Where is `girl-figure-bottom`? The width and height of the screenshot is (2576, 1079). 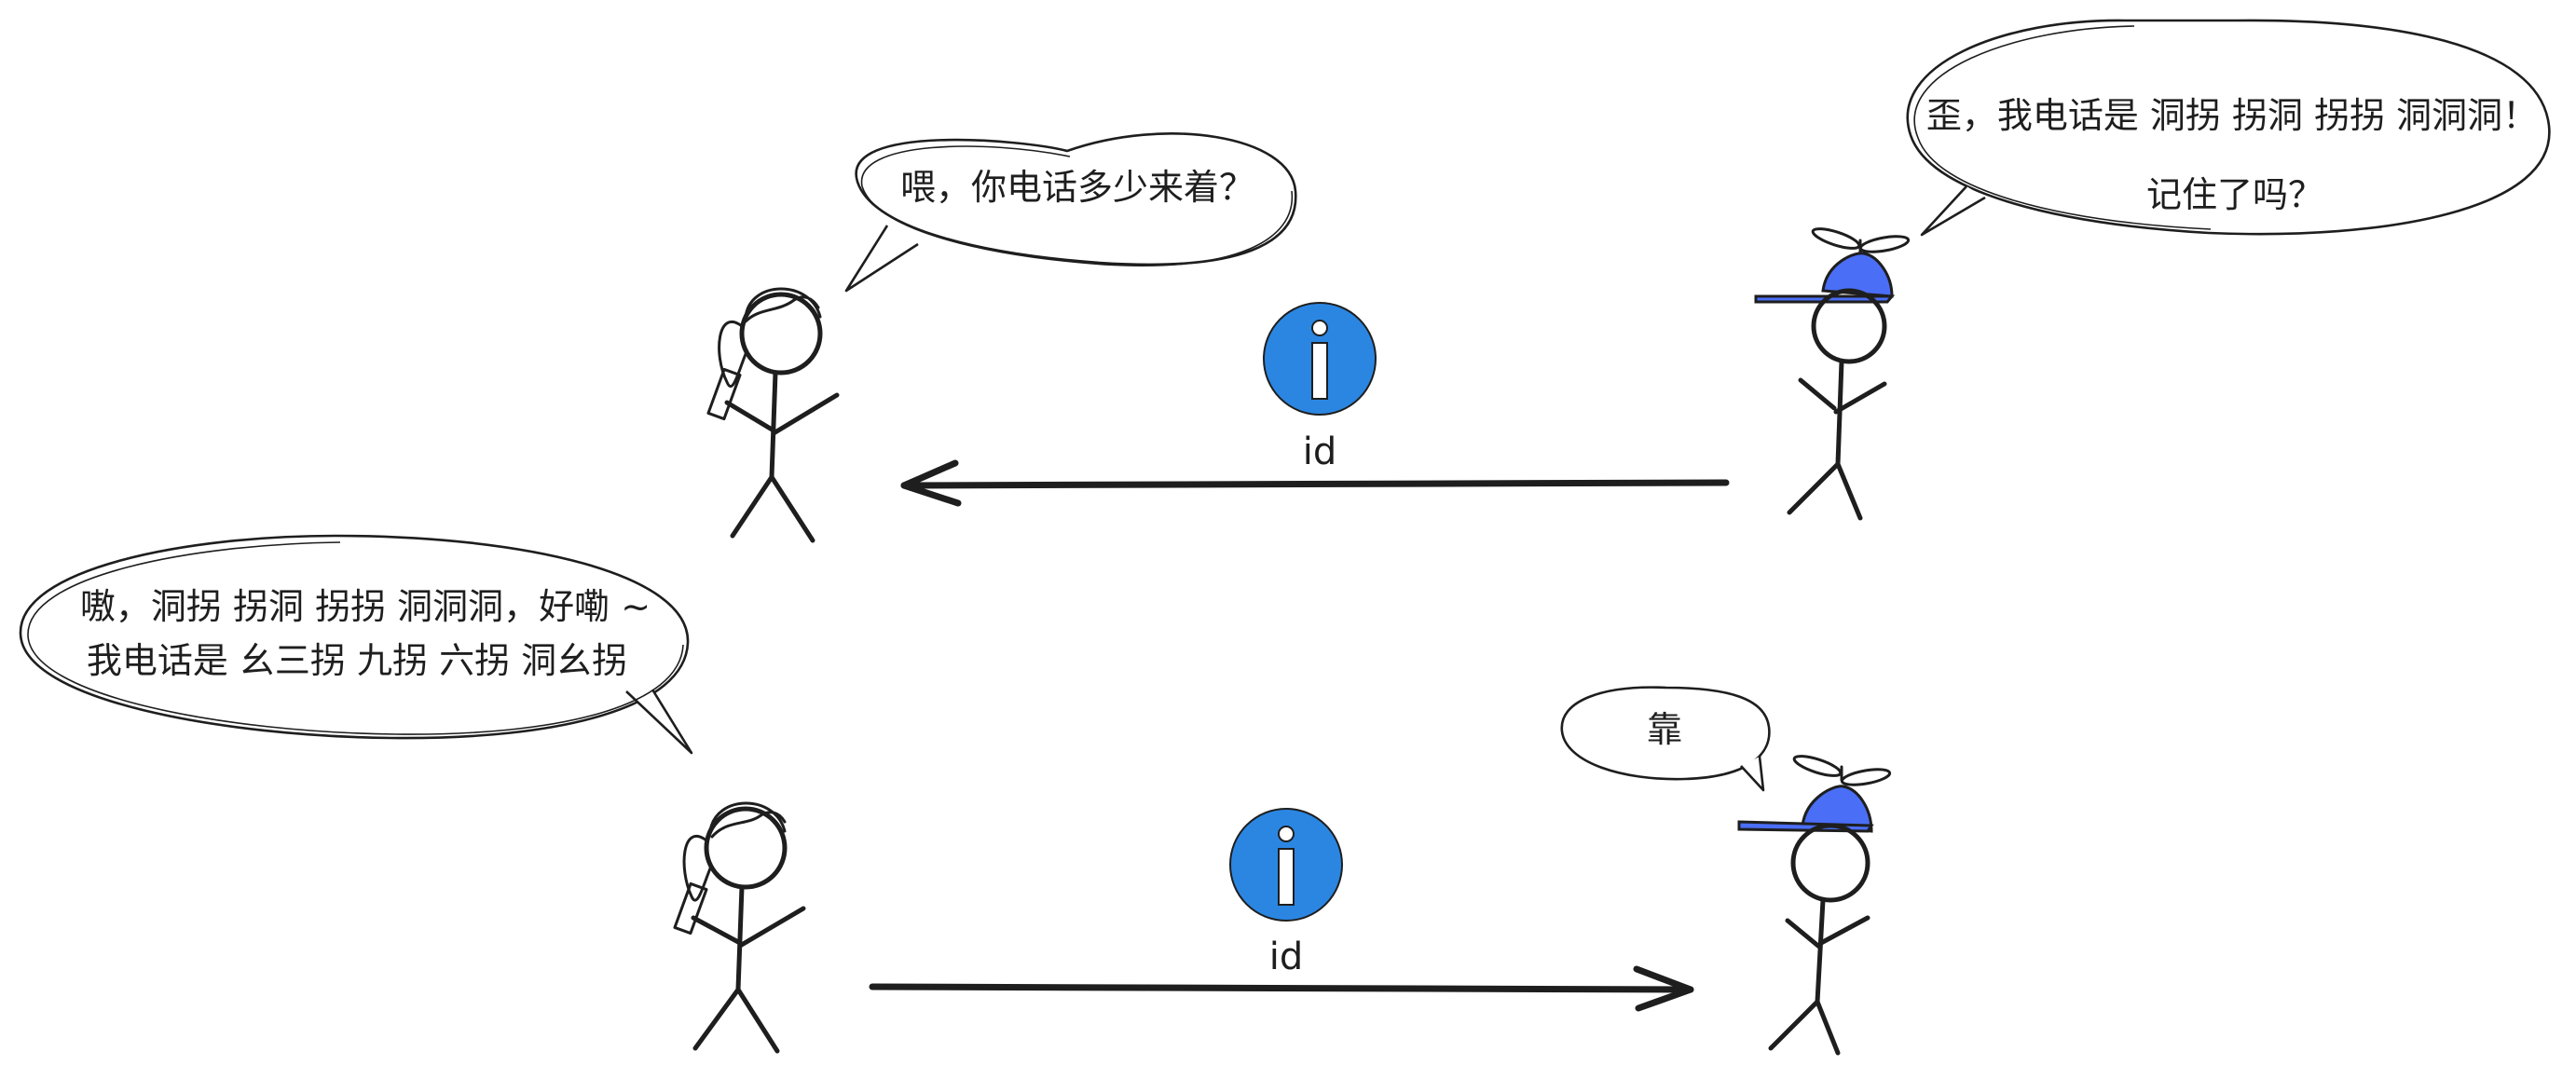
girl-figure-bottom is located at coordinates (739, 928).